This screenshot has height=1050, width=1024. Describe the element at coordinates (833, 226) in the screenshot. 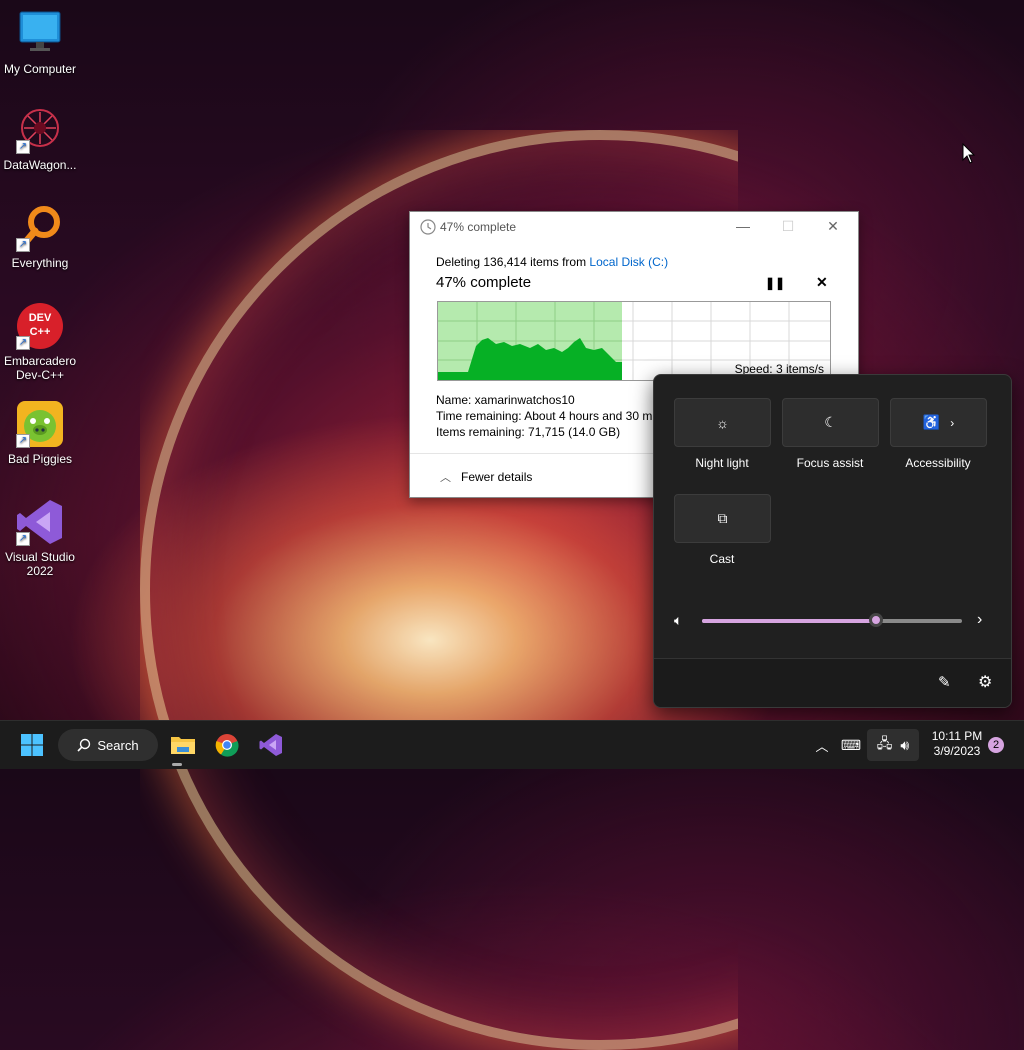

I see `close-button: ✕` at that location.